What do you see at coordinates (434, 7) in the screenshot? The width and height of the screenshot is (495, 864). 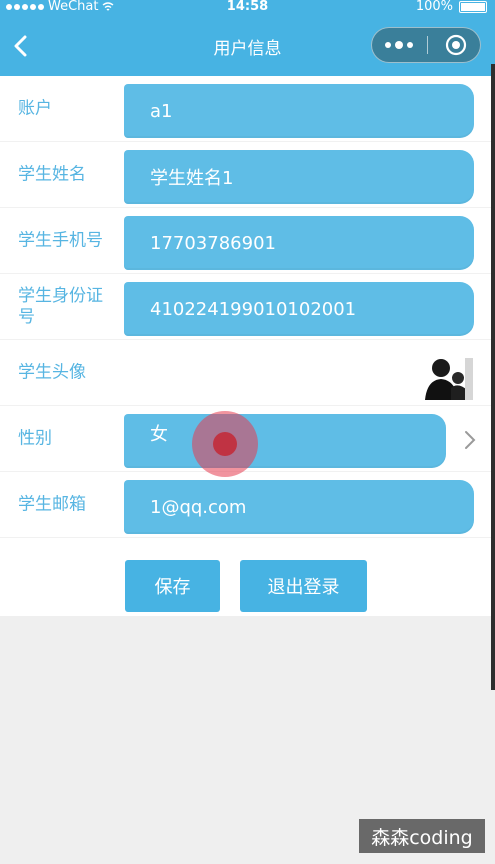 I see `battery-percent: 100%` at bounding box center [434, 7].